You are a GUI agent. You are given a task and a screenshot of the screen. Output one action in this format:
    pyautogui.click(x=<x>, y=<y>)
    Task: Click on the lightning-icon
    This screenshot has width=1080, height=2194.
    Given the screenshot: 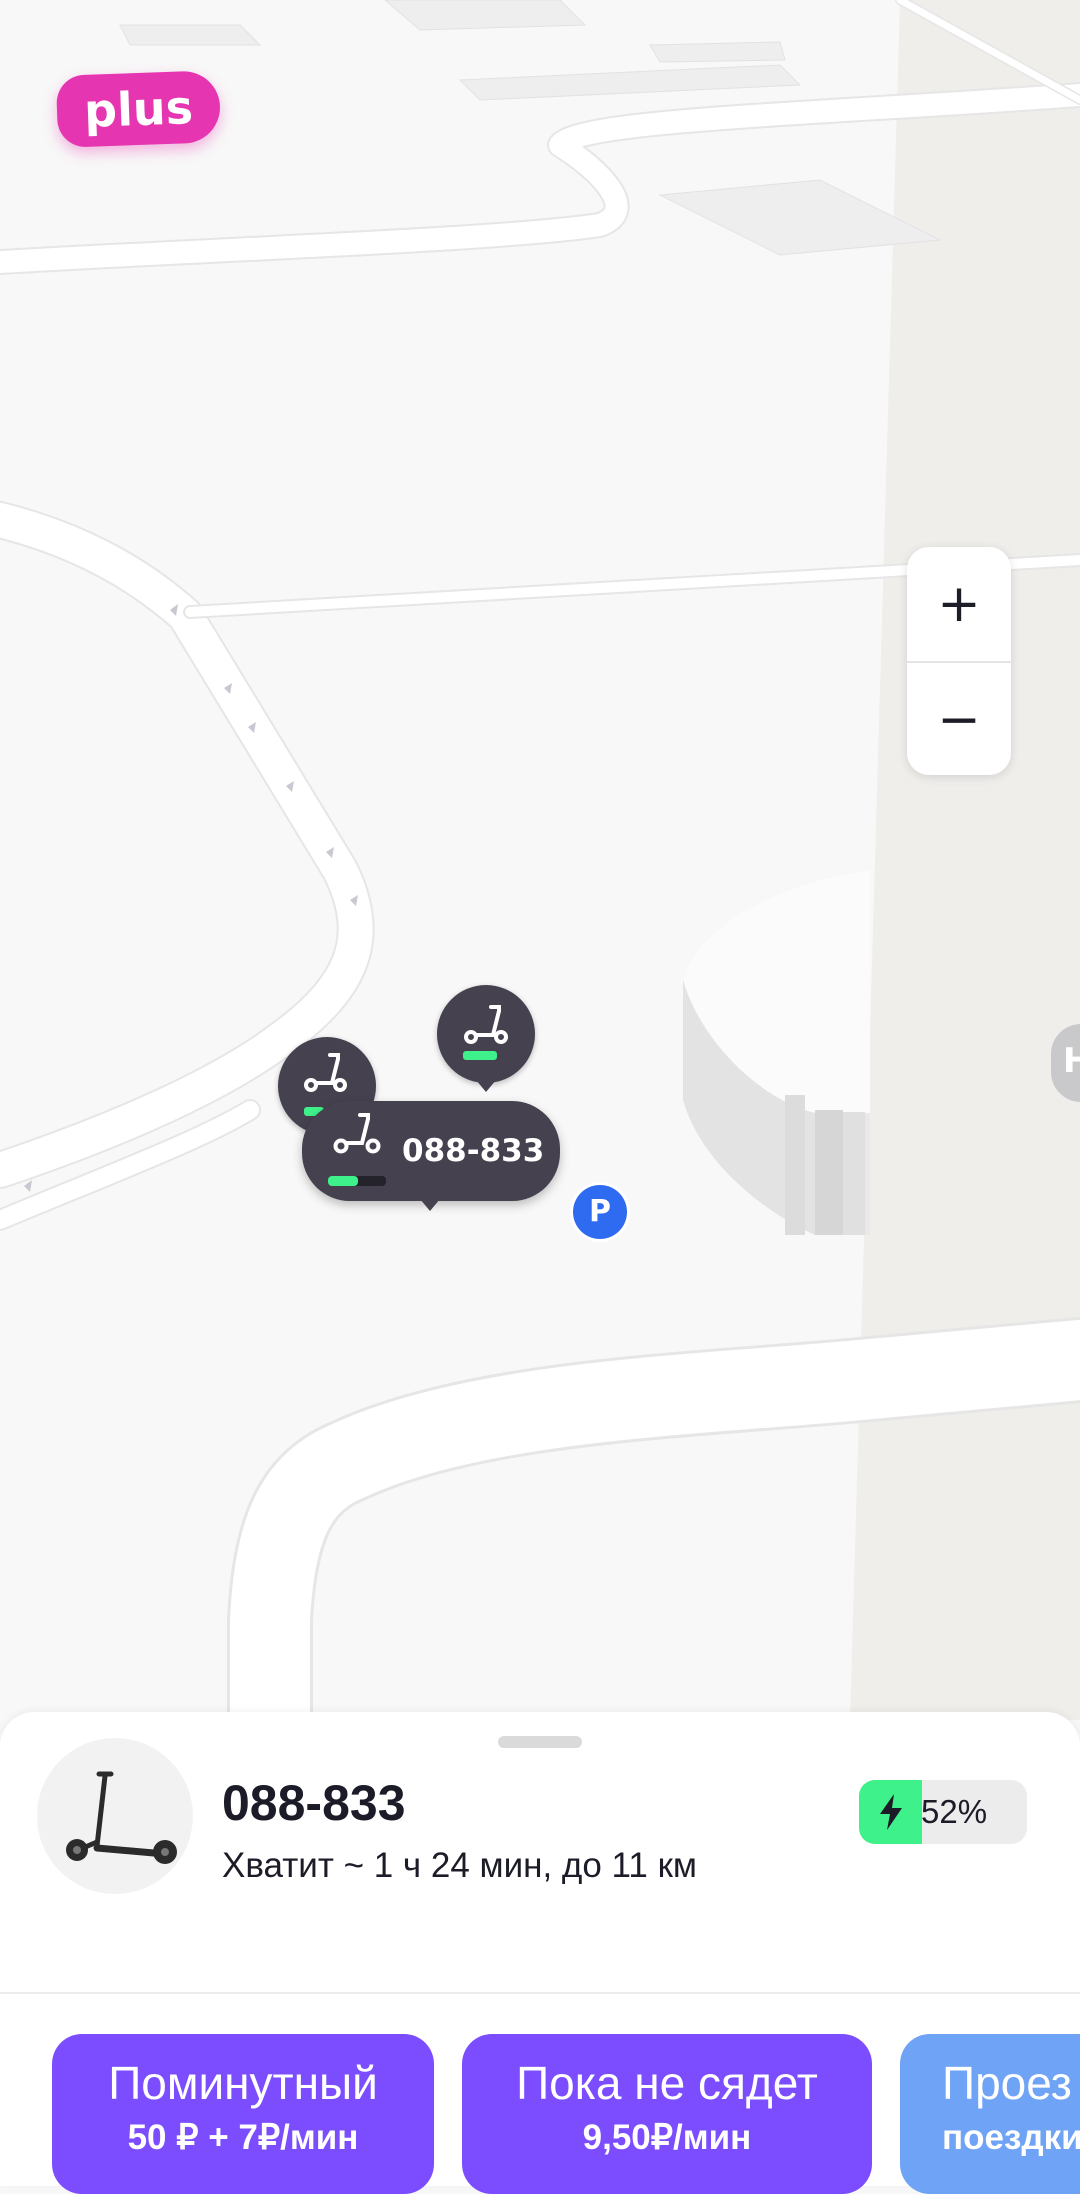 What is the action you would take?
    pyautogui.click(x=891, y=1812)
    